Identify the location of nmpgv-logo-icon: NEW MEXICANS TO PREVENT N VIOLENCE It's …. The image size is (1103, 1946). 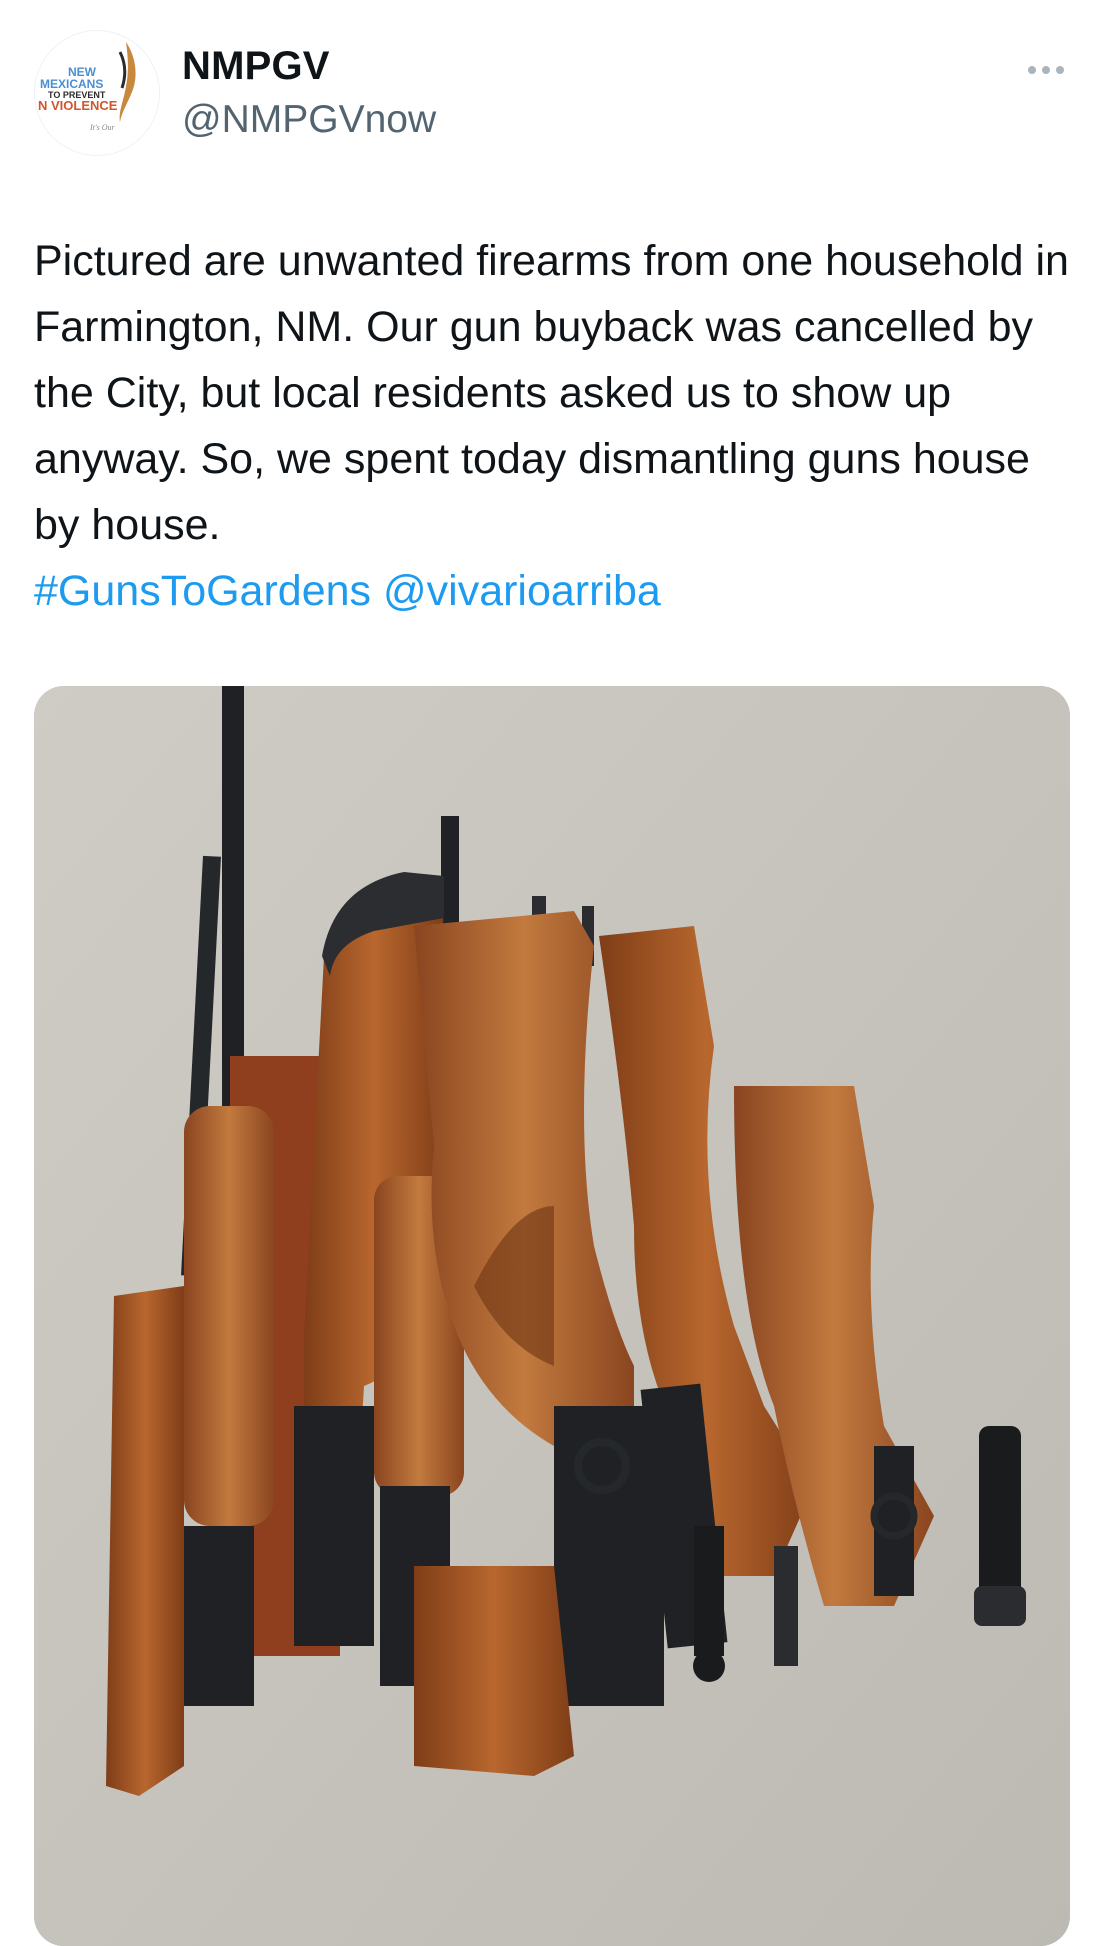
(97, 93).